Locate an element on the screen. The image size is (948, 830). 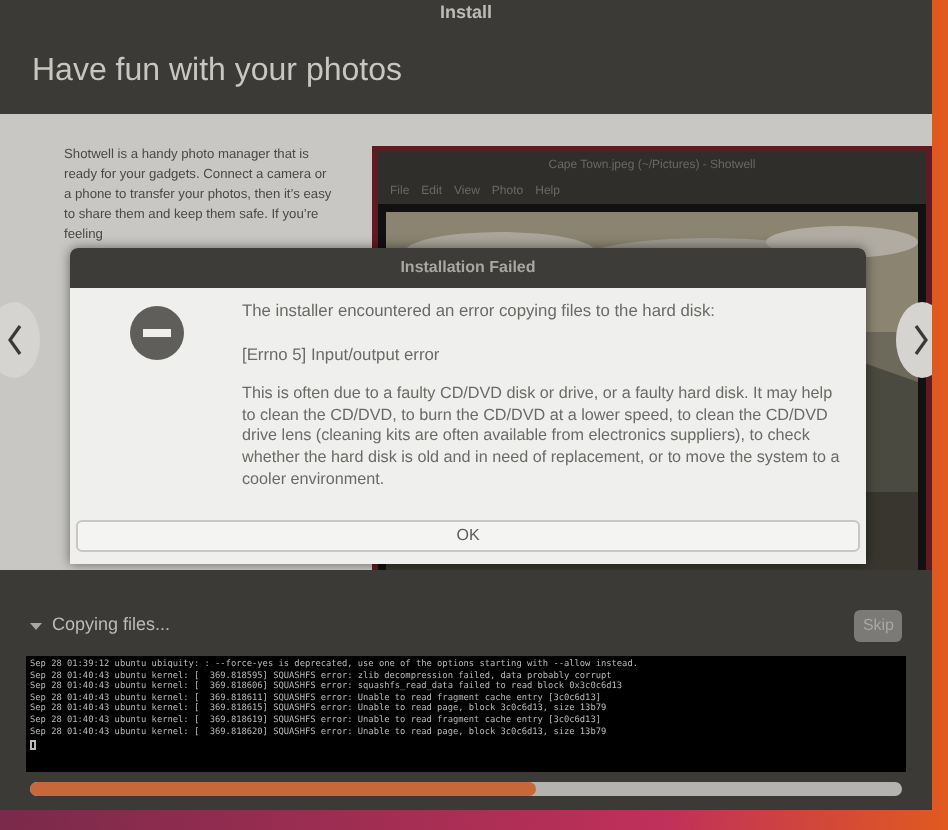
error-code: [Errno 5] Input/output error is located at coordinates (342, 354).